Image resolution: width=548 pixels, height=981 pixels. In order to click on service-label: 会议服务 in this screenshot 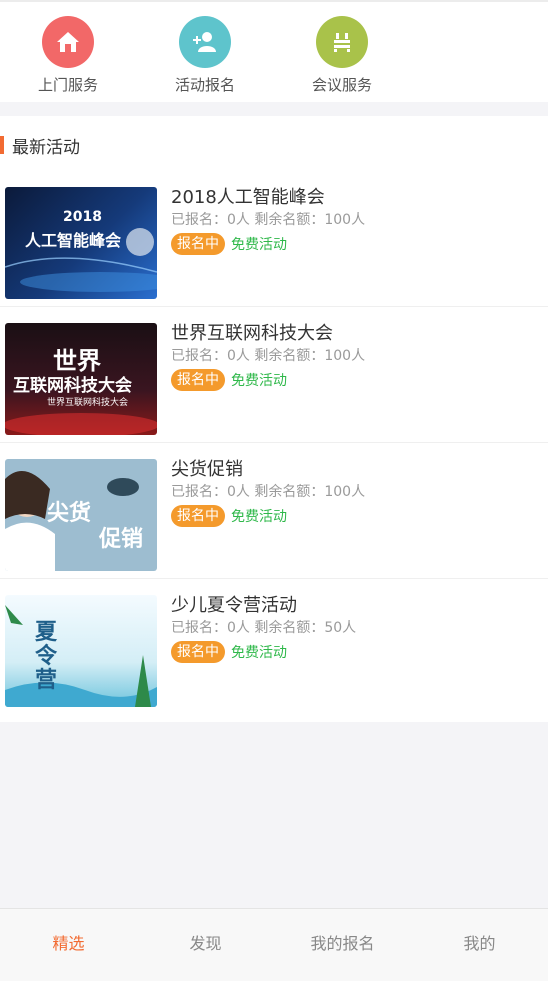, I will do `click(341, 85)`.